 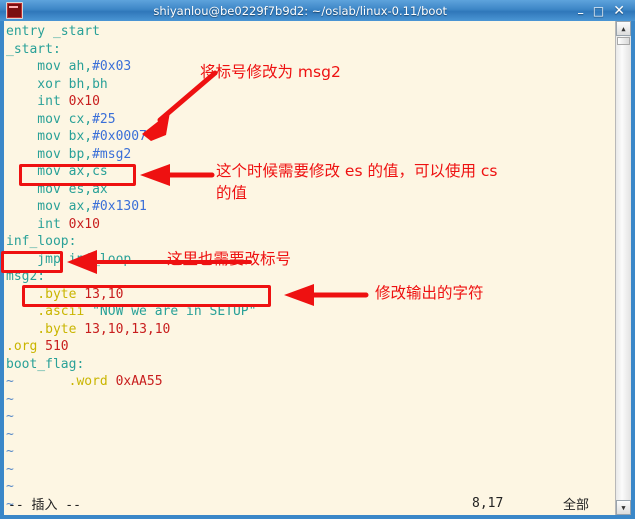 What do you see at coordinates (623, 268) in the screenshot?
I see `vertical-scrollbar: ▲ ▼` at bounding box center [623, 268].